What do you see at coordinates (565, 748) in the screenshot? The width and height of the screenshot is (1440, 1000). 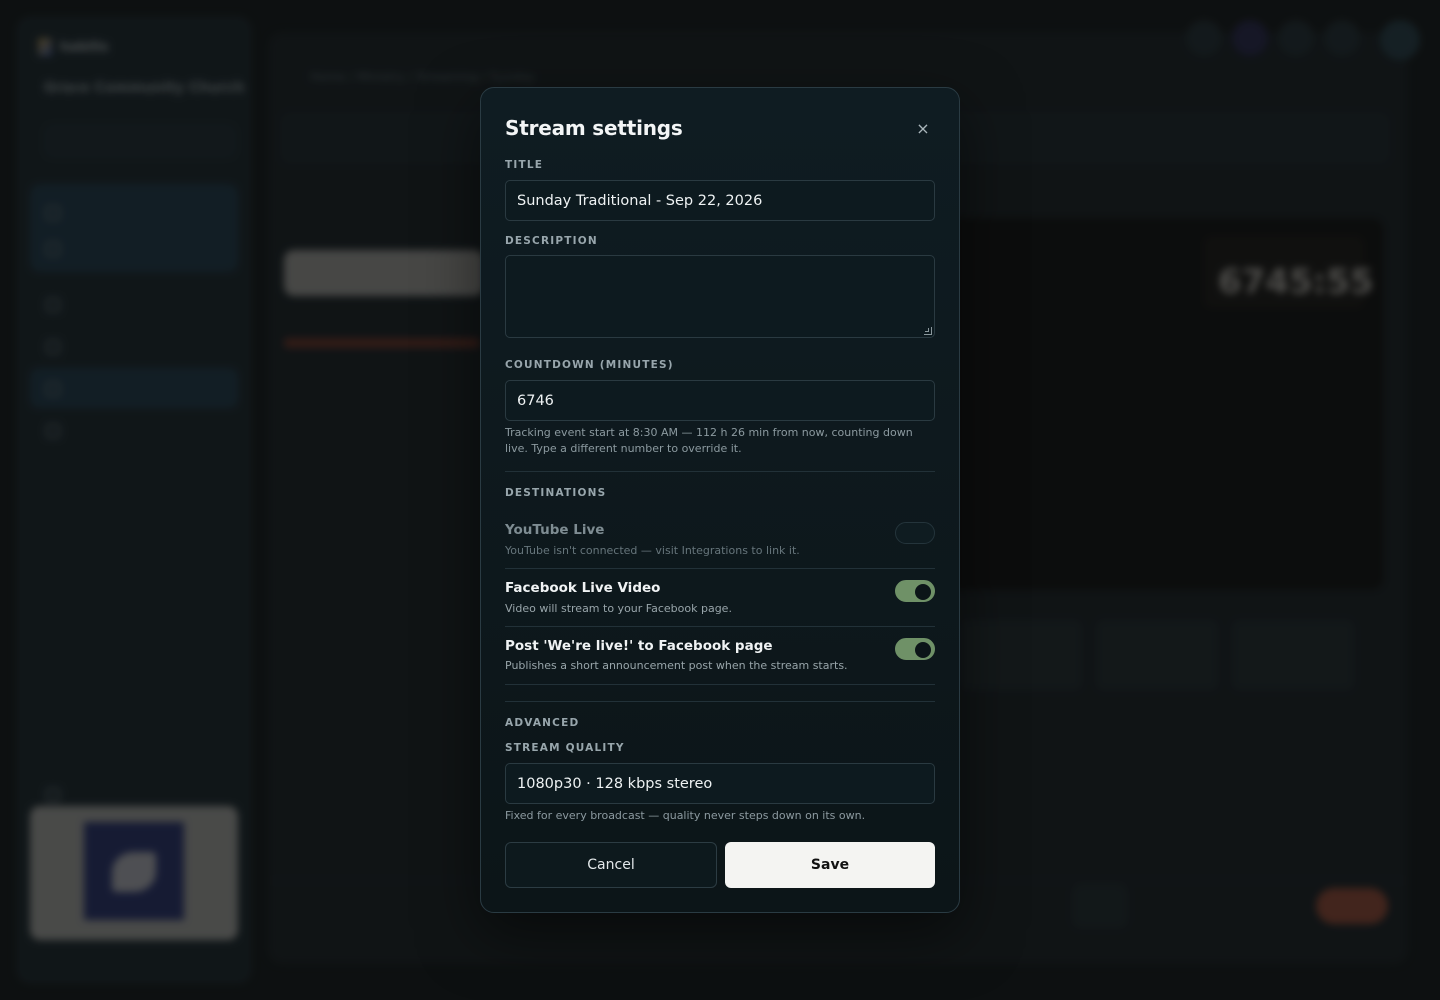 I see `stream-quality-label: STREAM QUALITY` at bounding box center [565, 748].